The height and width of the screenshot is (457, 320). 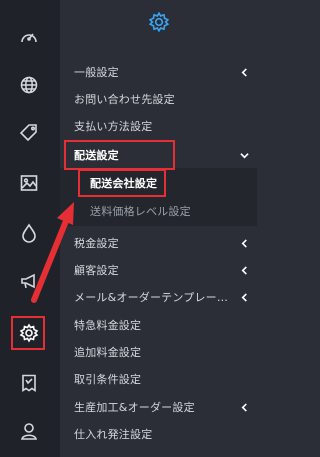 What do you see at coordinates (29, 281) in the screenshot?
I see `megaphone-icon` at bounding box center [29, 281].